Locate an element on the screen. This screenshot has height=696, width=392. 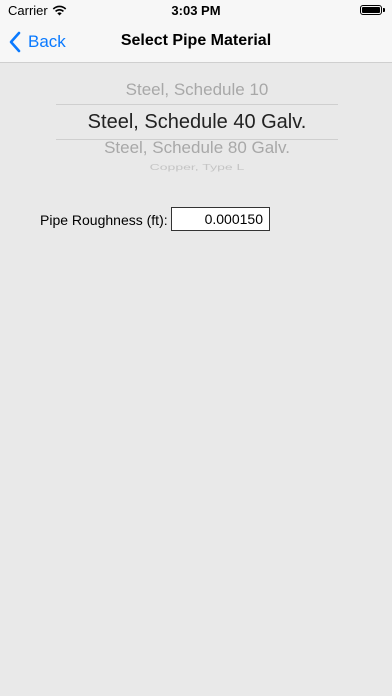
picker-item: Steel, Schedule 80 Galv. is located at coordinates (197, 148).